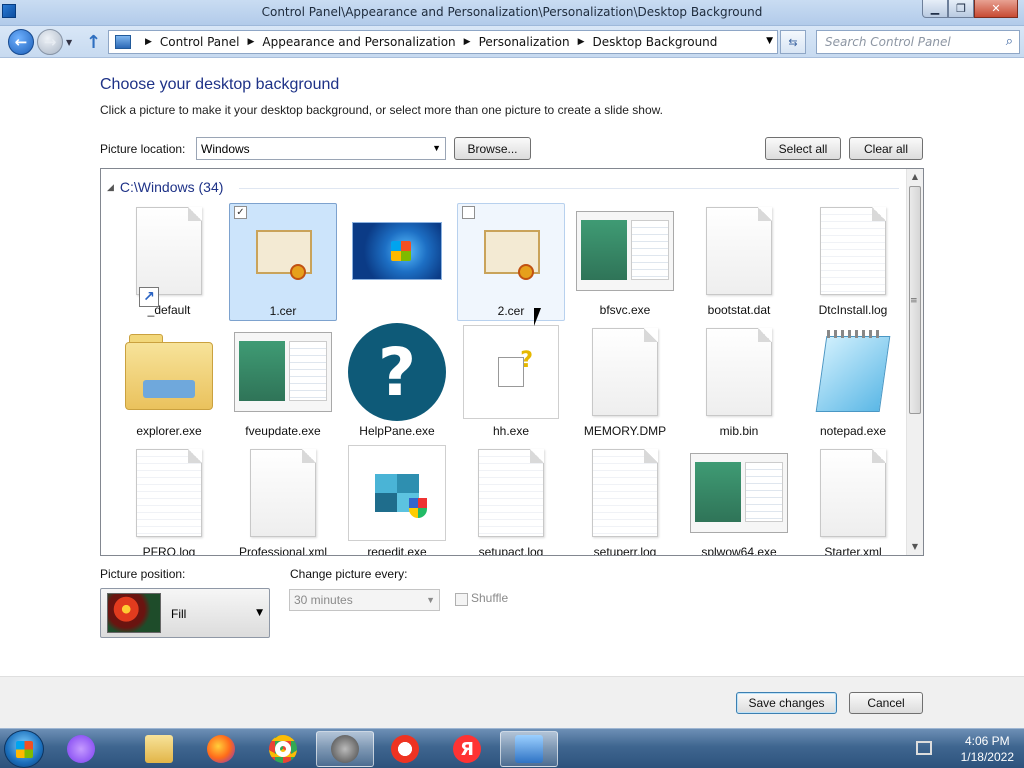 The image size is (1024, 768). What do you see at coordinates (490, 598) in the screenshot?
I see `shuffle-label: Shuffle` at bounding box center [490, 598].